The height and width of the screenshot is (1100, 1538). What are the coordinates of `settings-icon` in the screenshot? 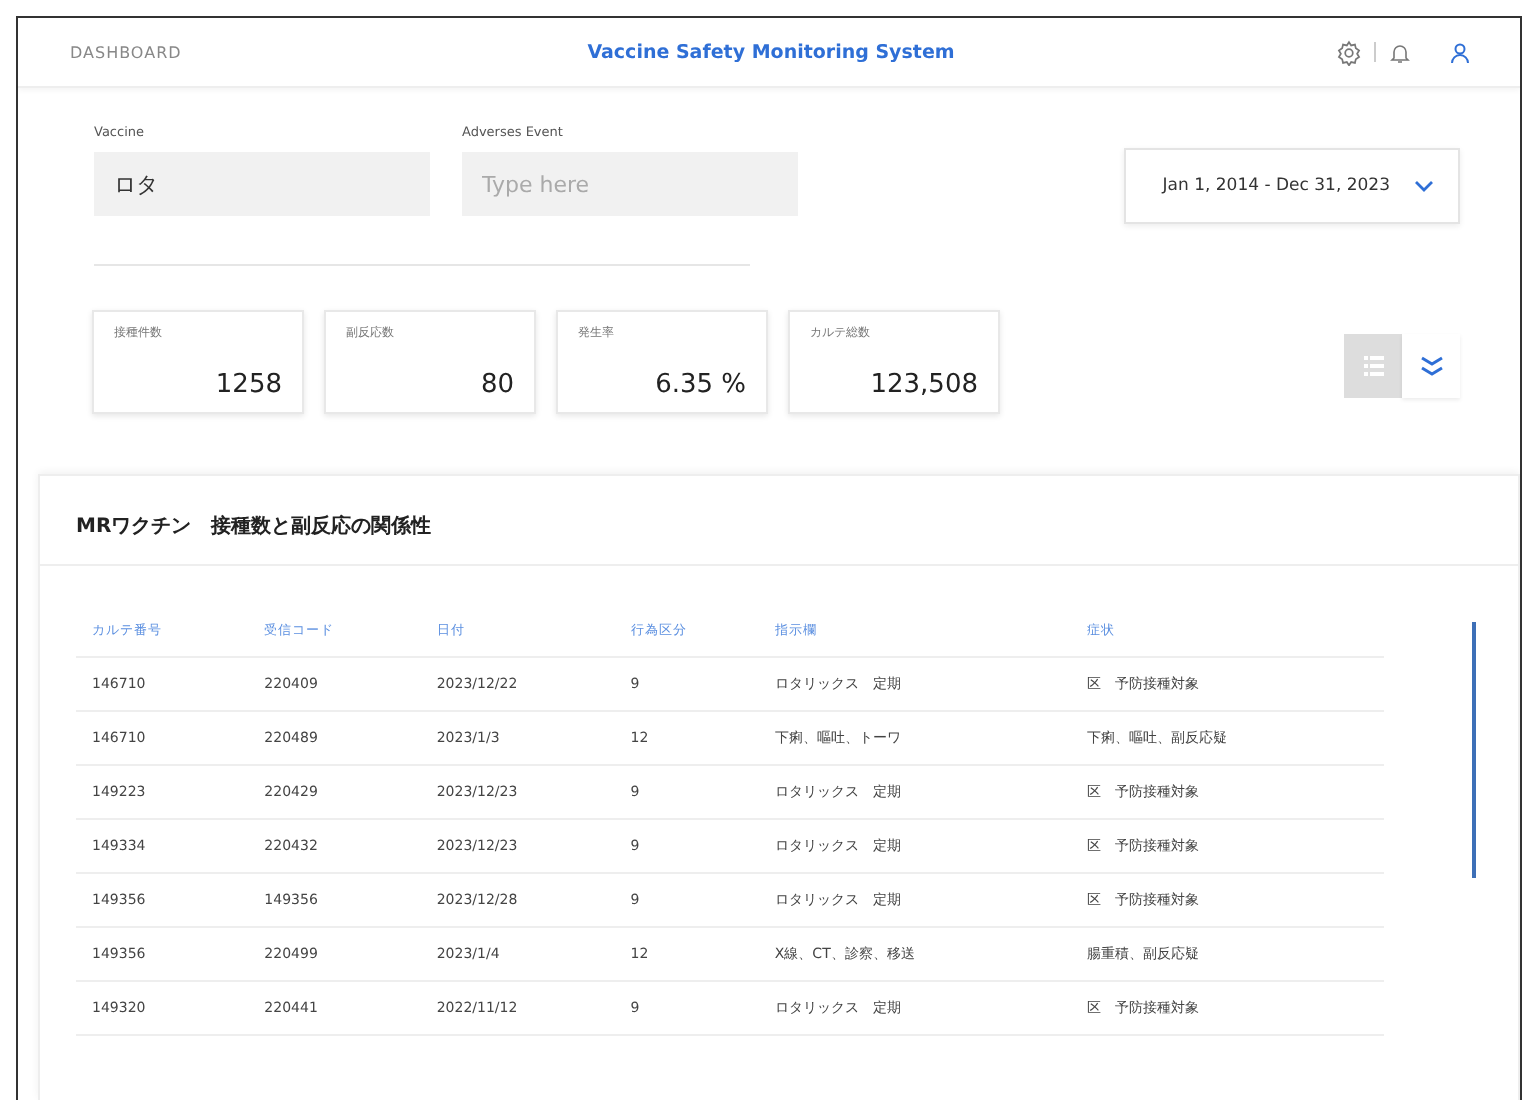 It's located at (1349, 52).